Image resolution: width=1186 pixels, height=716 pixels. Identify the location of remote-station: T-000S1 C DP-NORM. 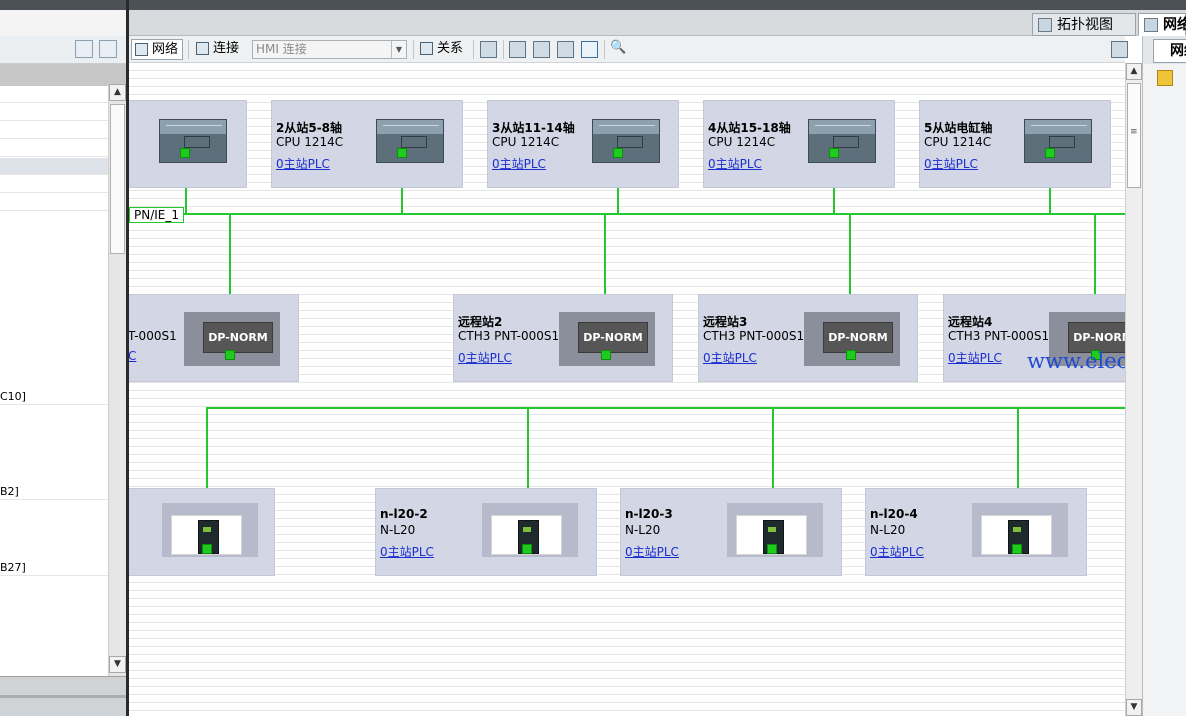
(214, 338).